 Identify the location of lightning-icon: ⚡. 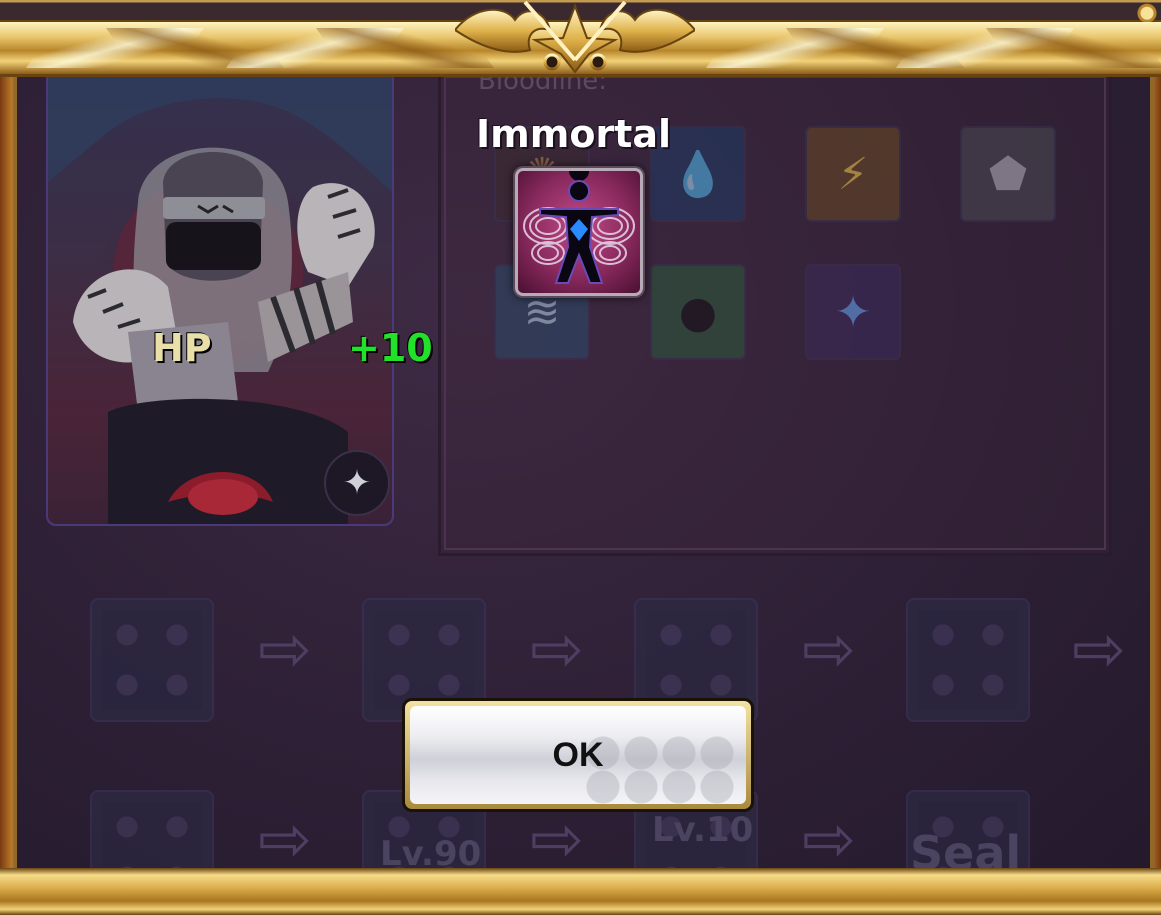
(853, 174).